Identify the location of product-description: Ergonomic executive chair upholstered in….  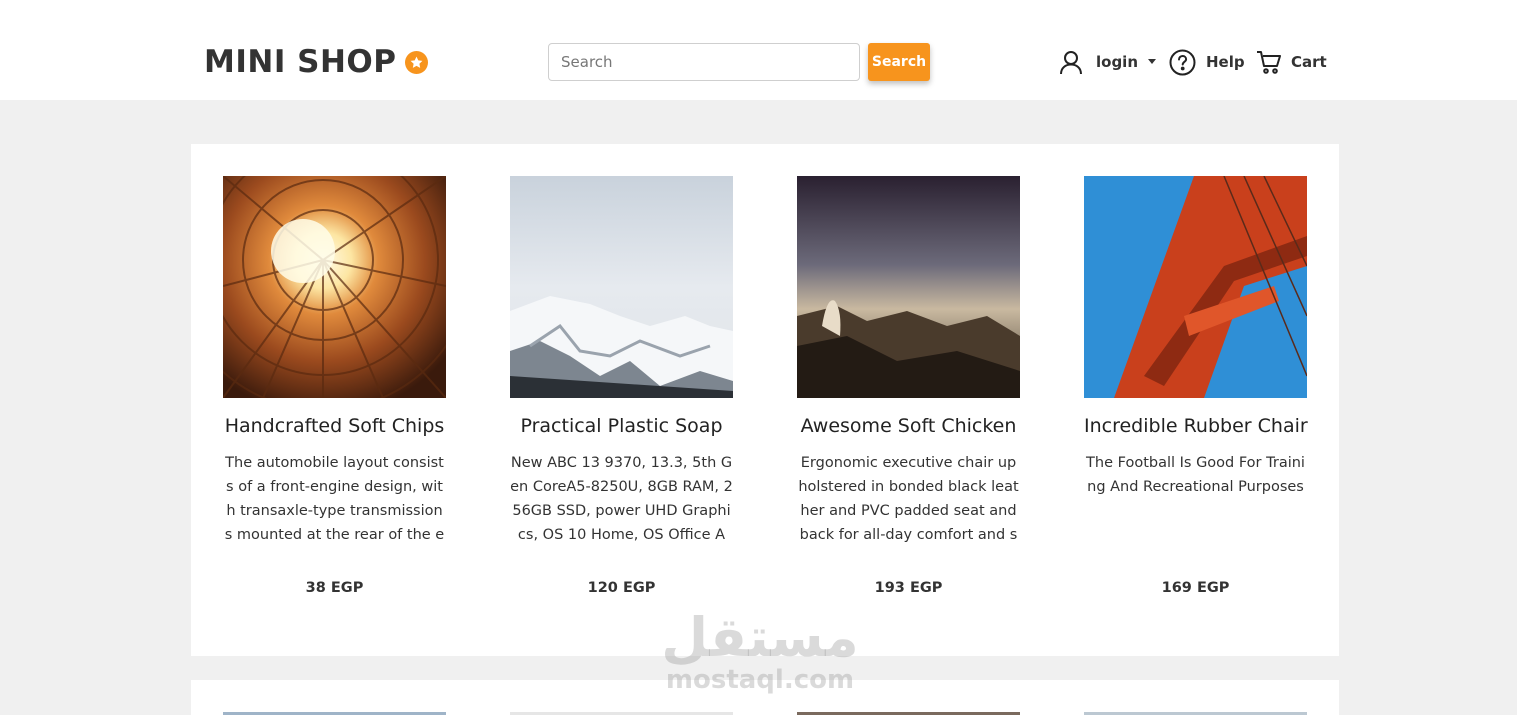
(908, 499).